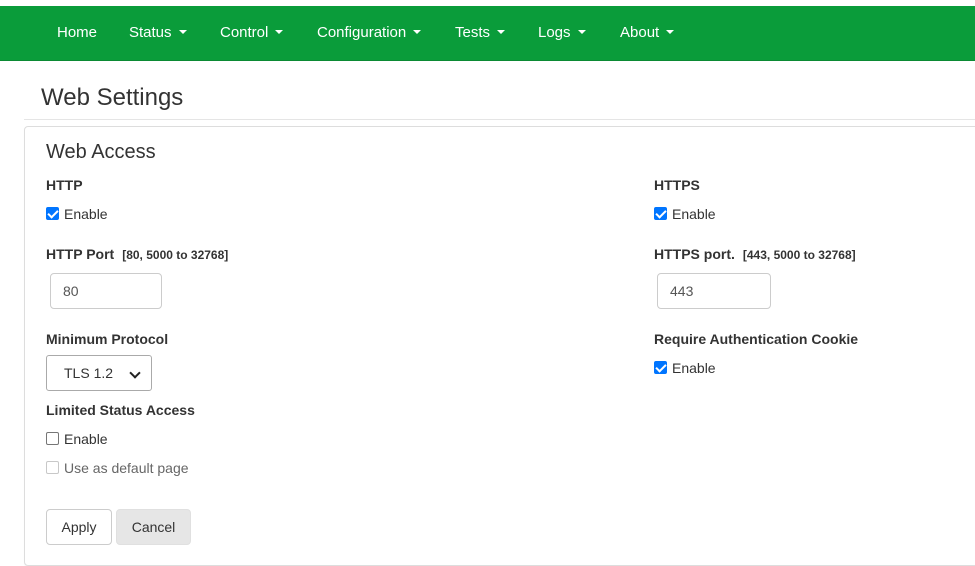 This screenshot has height=566, width=975. Describe the element at coordinates (89, 373) in the screenshot. I see `min-protocol-value: TLS 1.2` at that location.